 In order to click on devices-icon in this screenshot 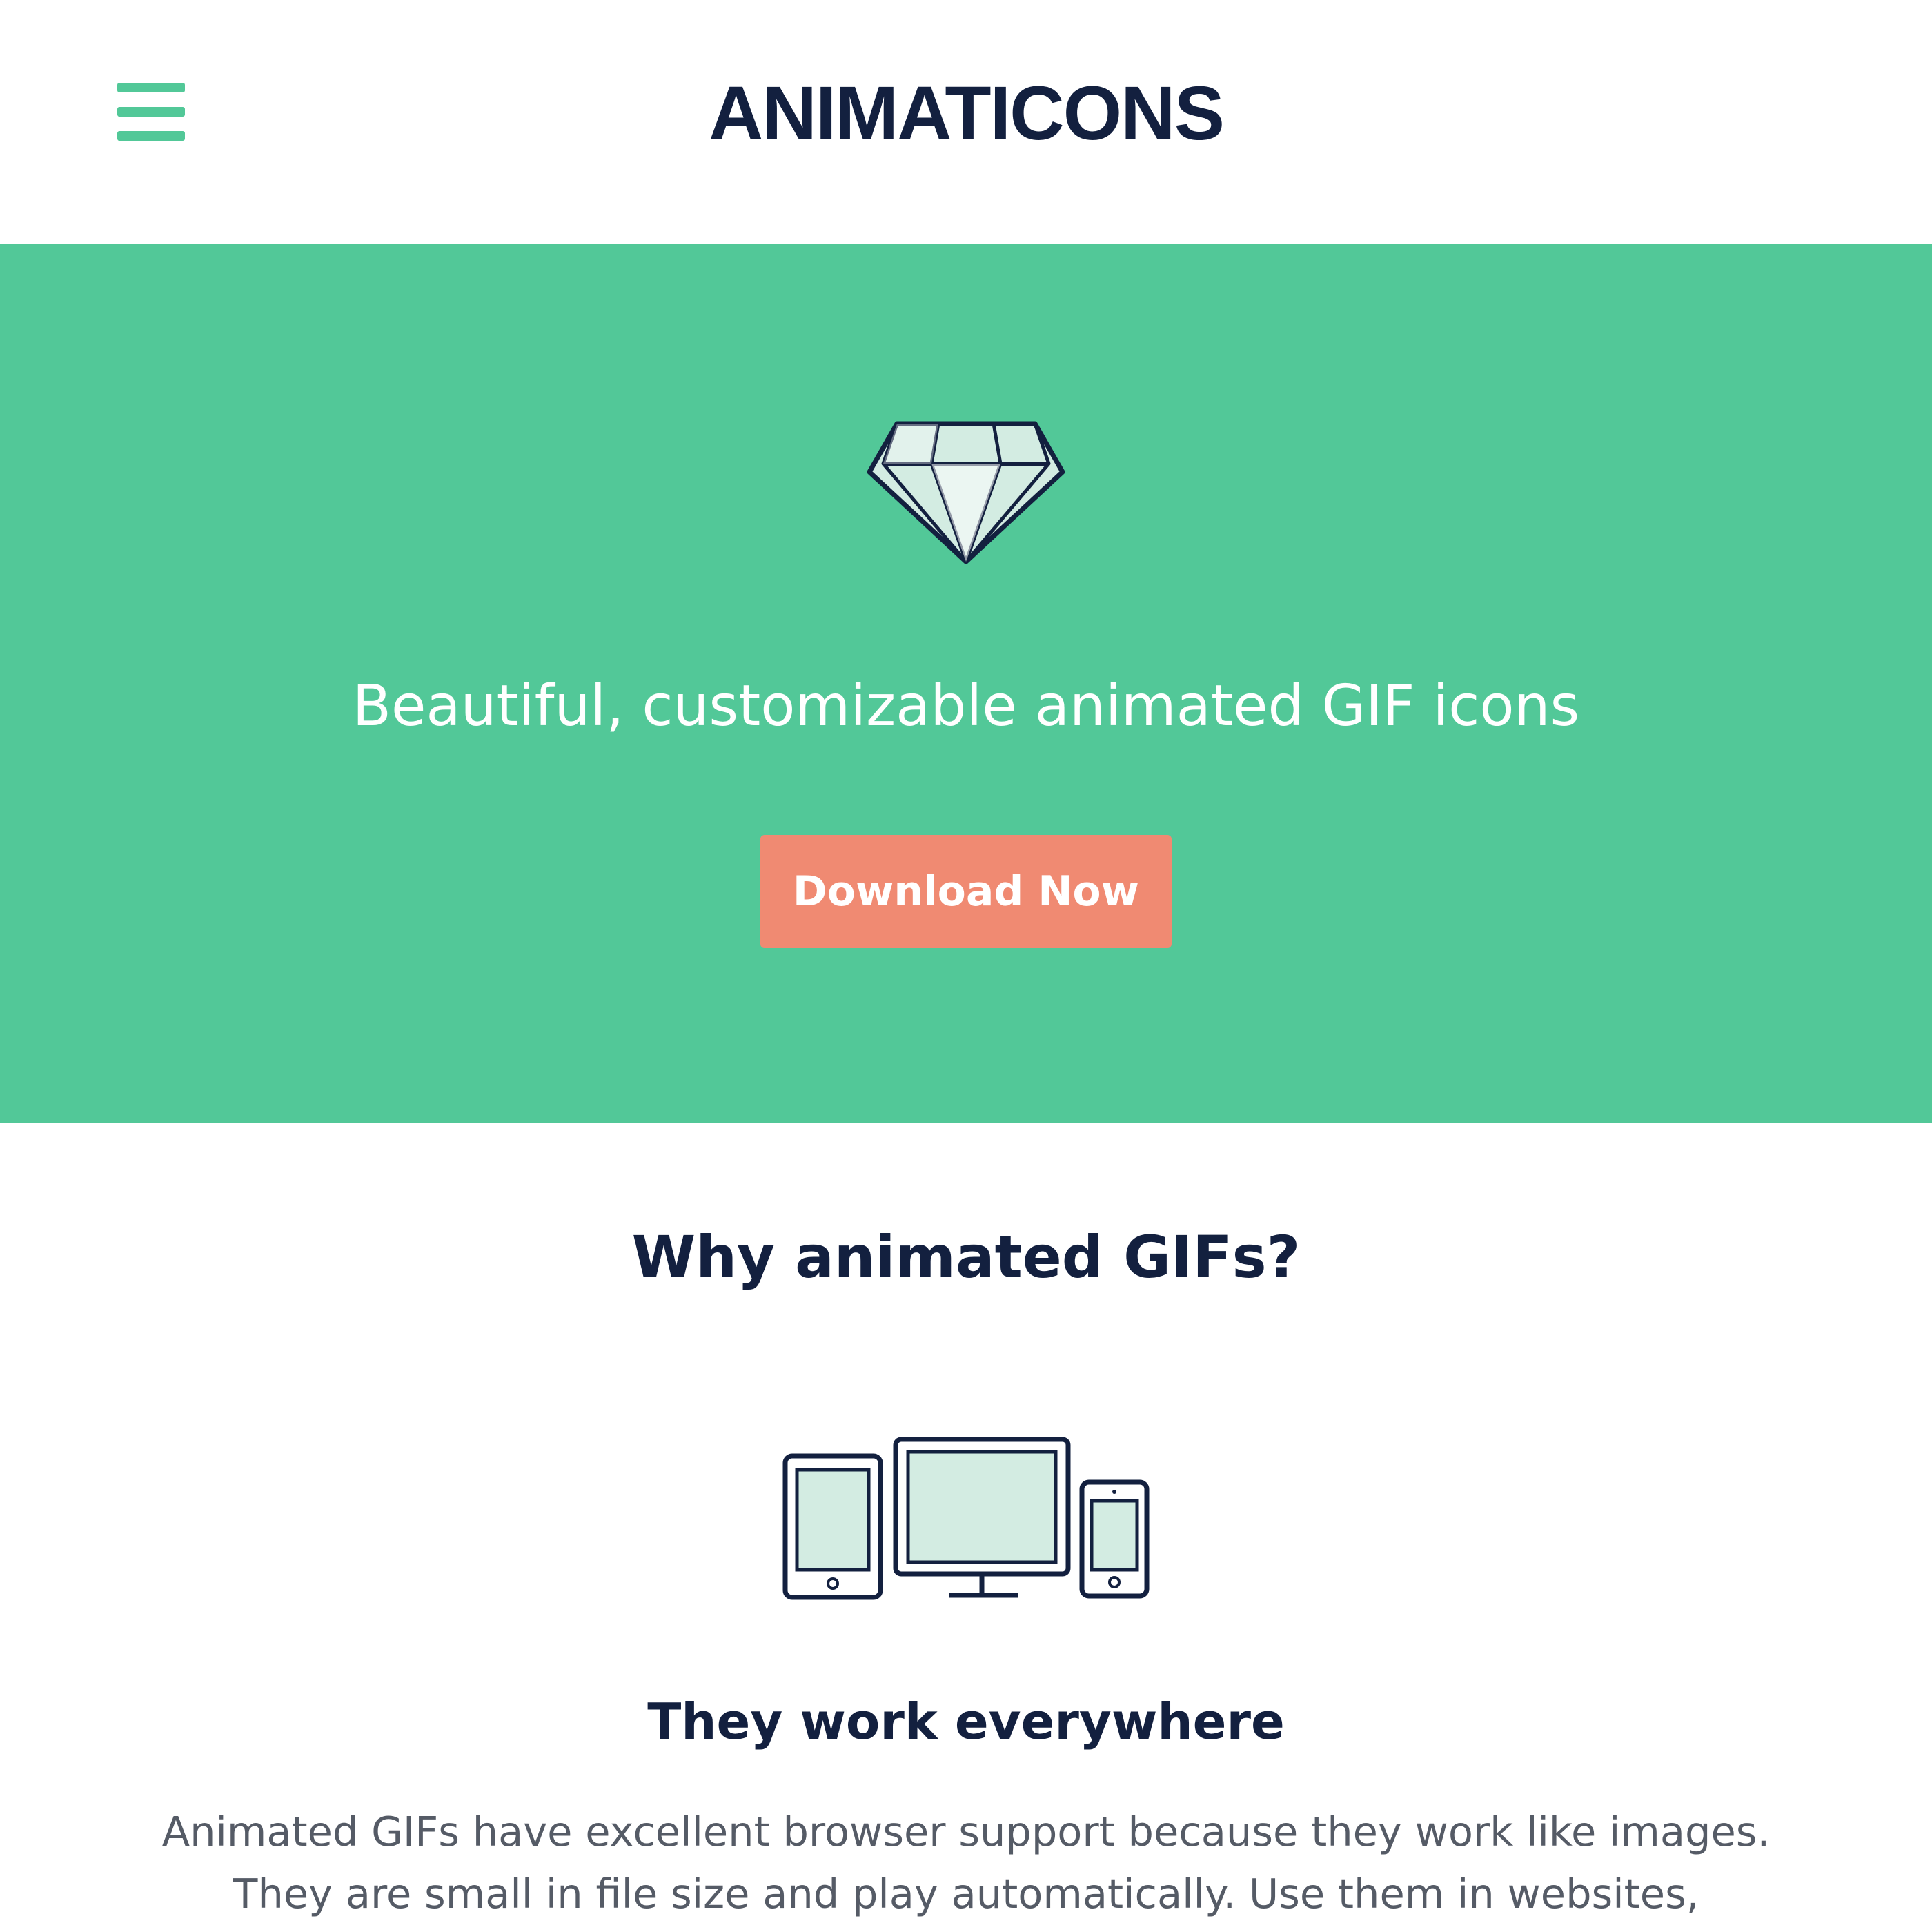, I will do `click(966, 1518)`.